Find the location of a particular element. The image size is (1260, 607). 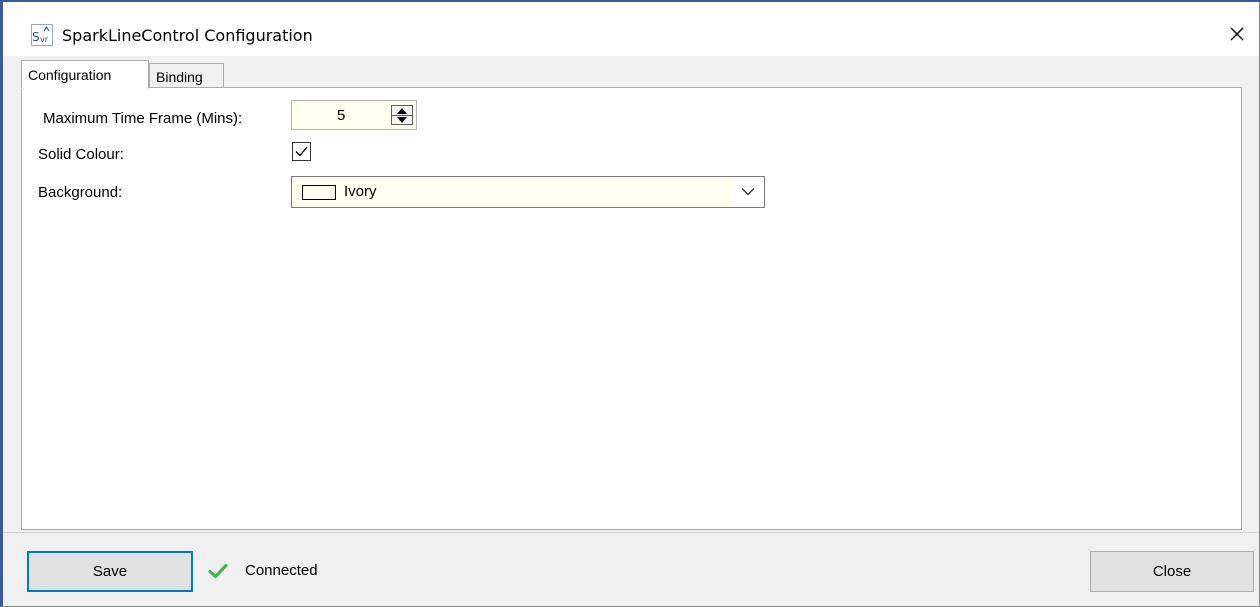

spin-up-icon is located at coordinates (402, 111).